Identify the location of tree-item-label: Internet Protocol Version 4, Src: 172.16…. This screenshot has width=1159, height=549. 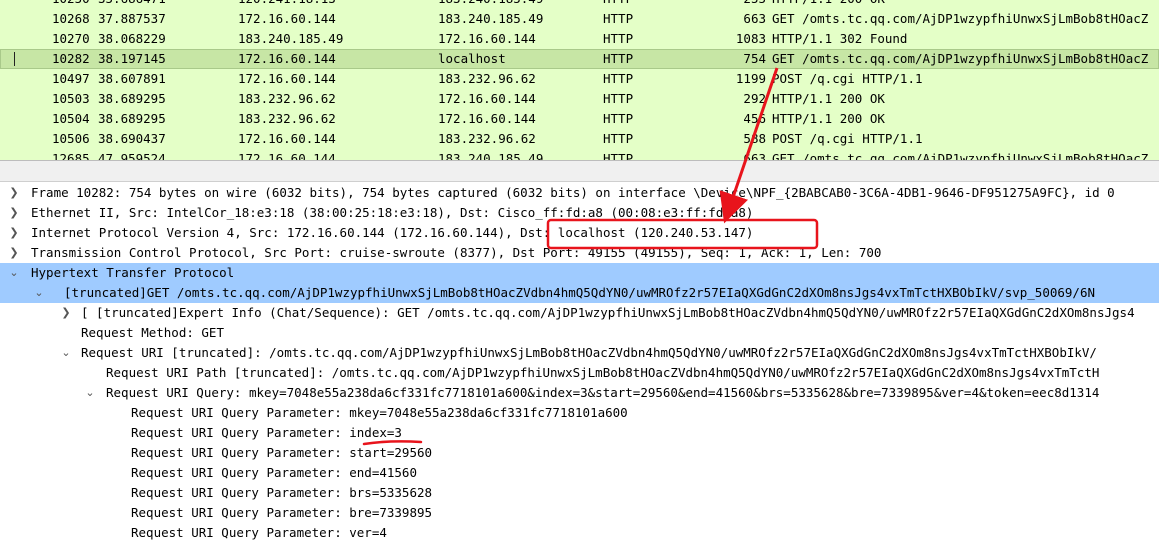
(392, 232).